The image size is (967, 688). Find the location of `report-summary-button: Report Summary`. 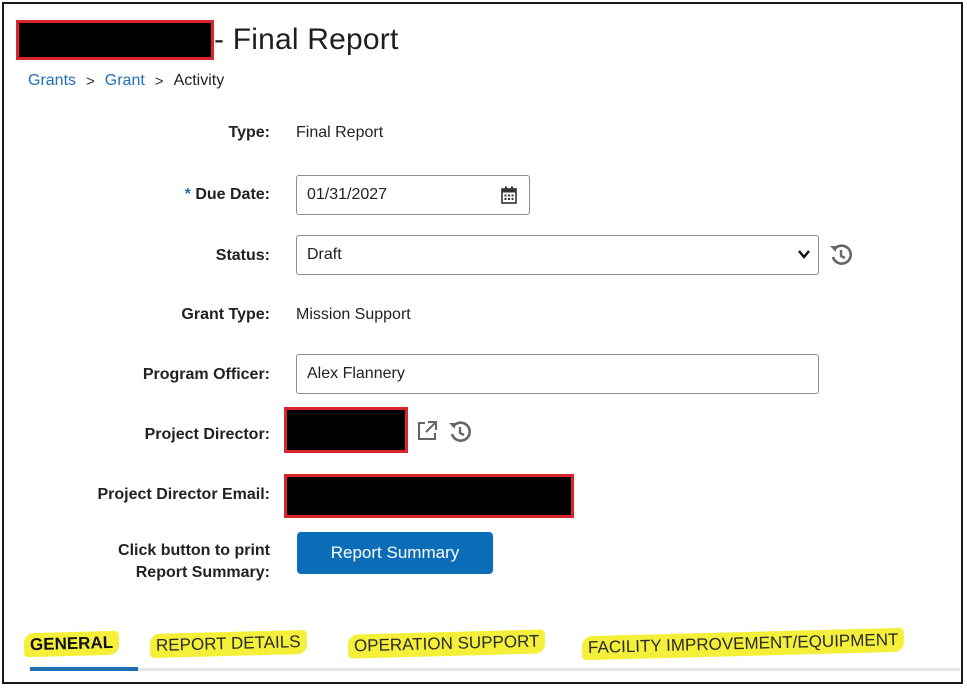

report-summary-button: Report Summary is located at coordinates (395, 553).